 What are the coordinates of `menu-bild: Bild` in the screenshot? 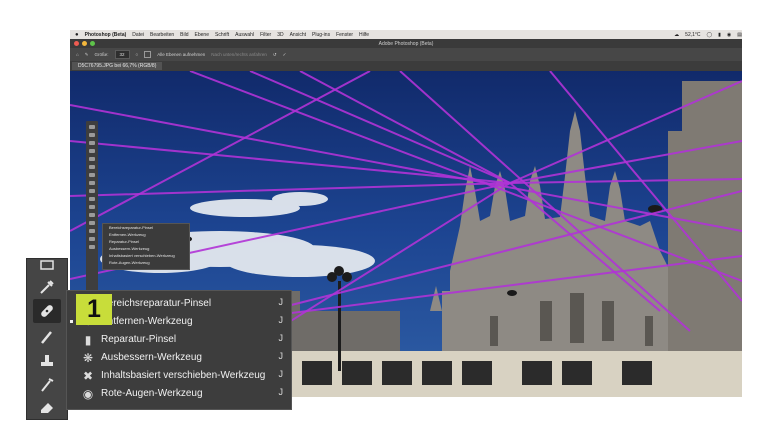 It's located at (184, 35).